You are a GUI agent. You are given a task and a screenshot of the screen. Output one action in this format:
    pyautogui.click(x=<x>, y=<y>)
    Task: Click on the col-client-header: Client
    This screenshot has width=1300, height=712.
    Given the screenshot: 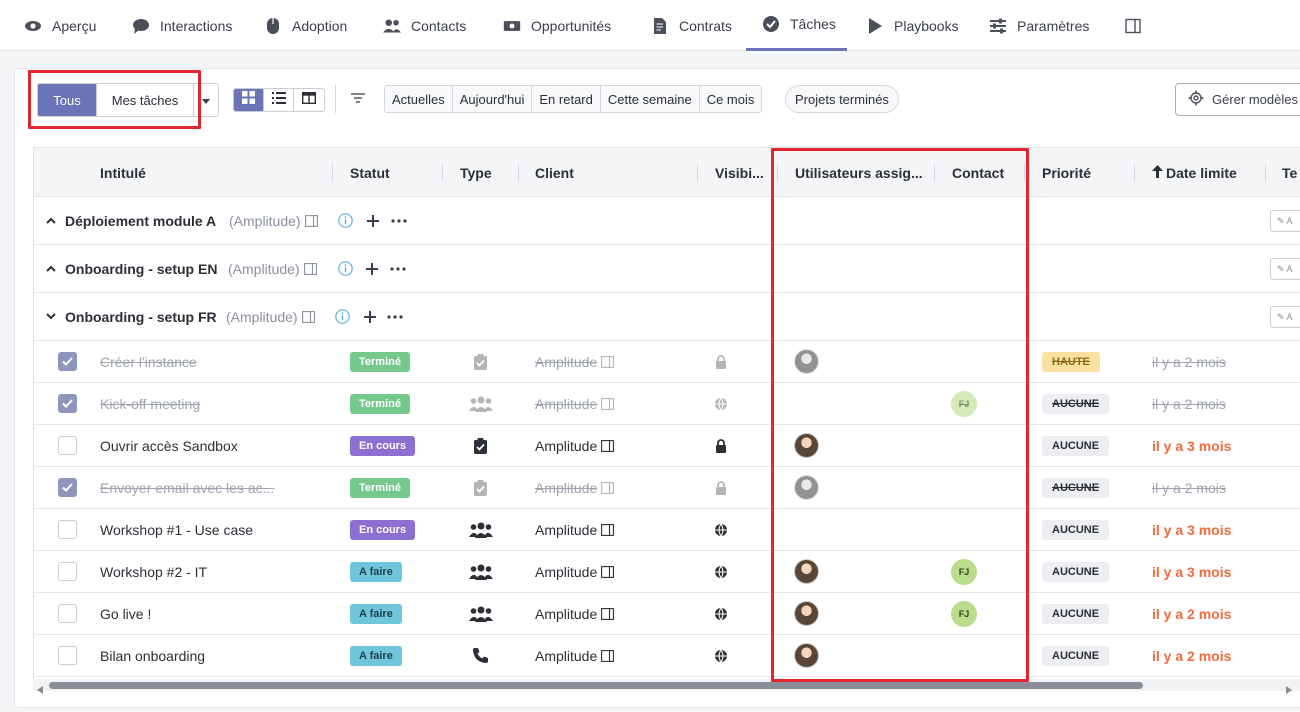 What is the action you would take?
    pyautogui.click(x=554, y=172)
    